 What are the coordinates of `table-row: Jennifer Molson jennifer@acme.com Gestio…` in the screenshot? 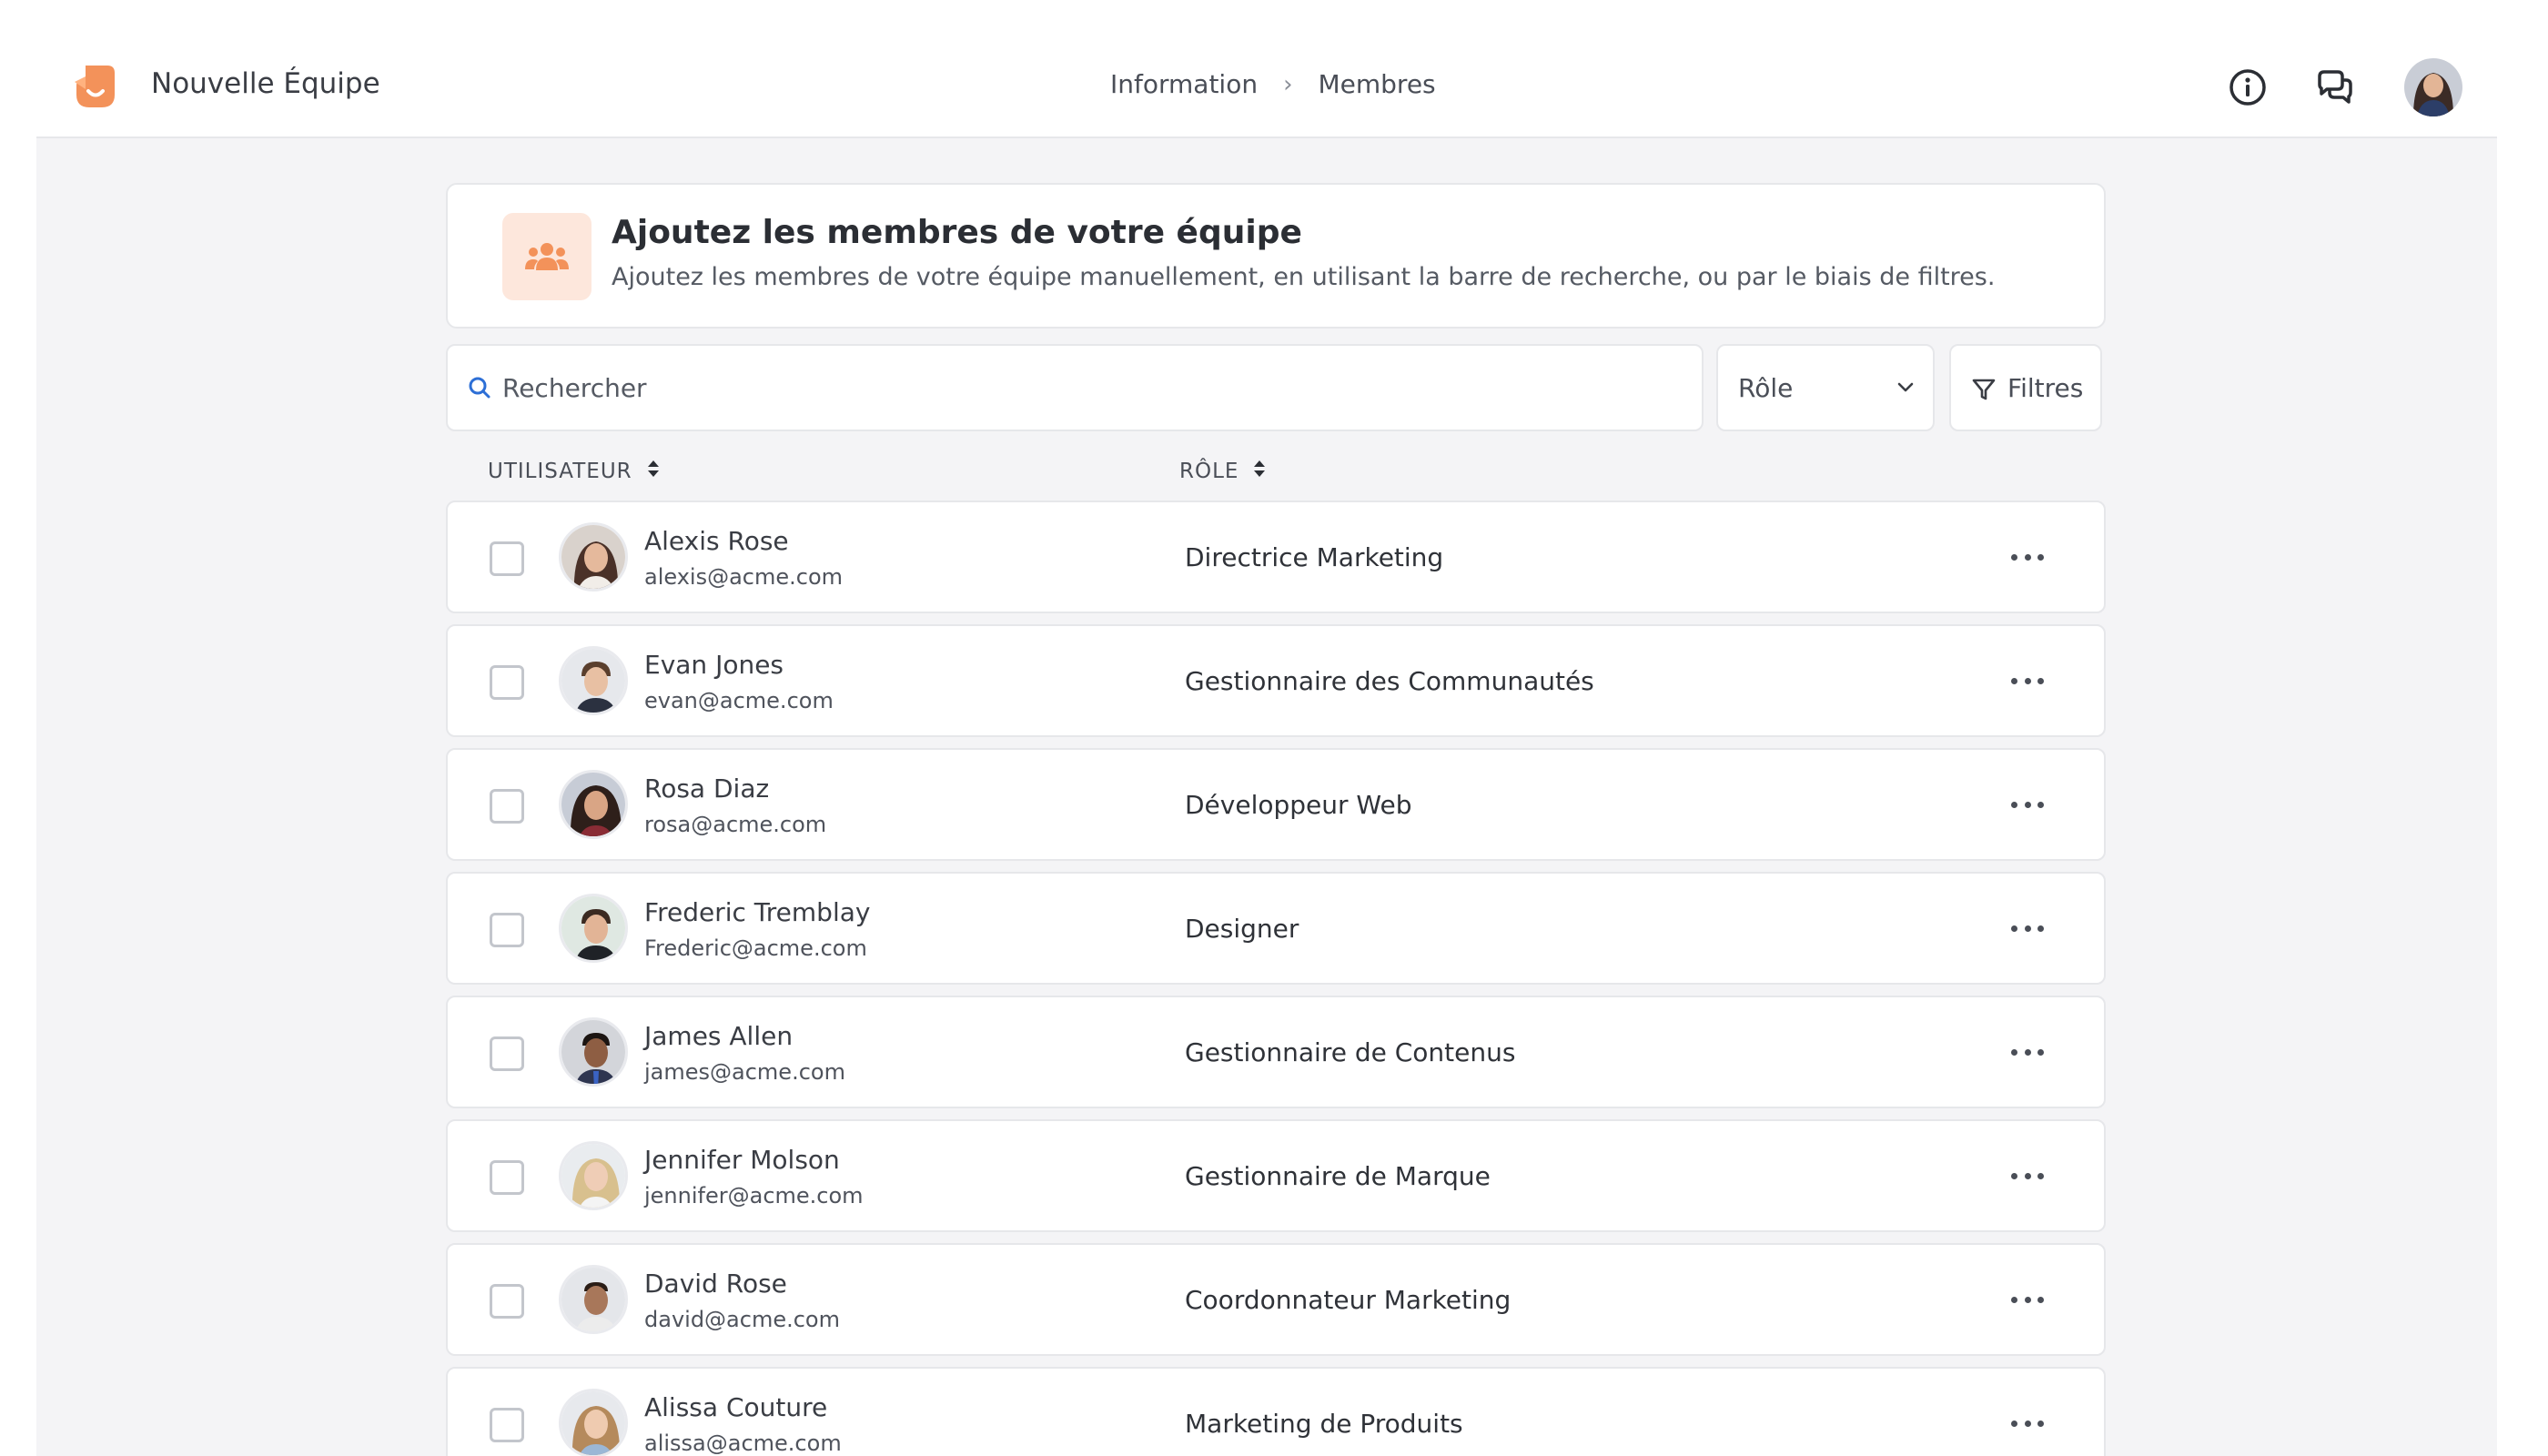 It's located at (1276, 1176).